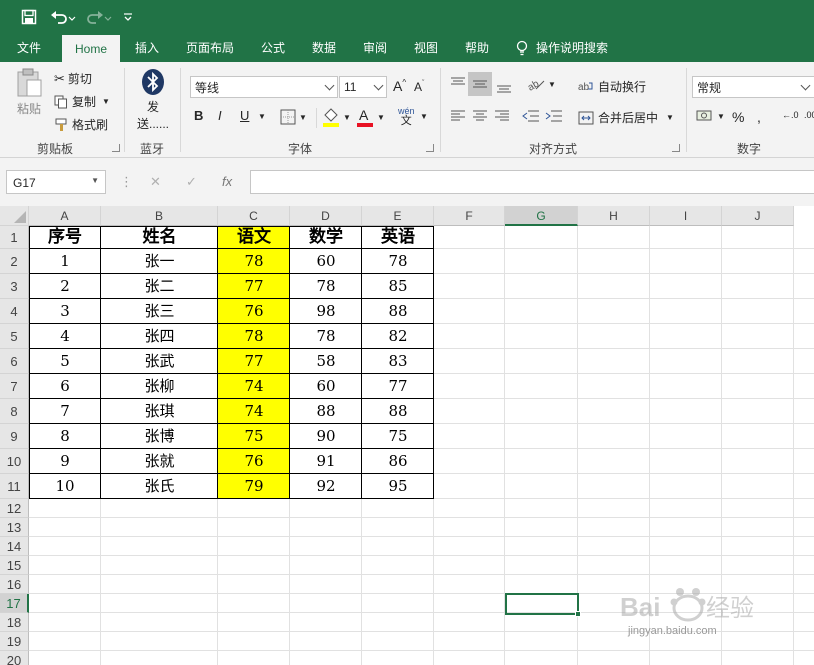  Describe the element at coordinates (65, 411) in the screenshot. I see `table-cell: 7` at that location.